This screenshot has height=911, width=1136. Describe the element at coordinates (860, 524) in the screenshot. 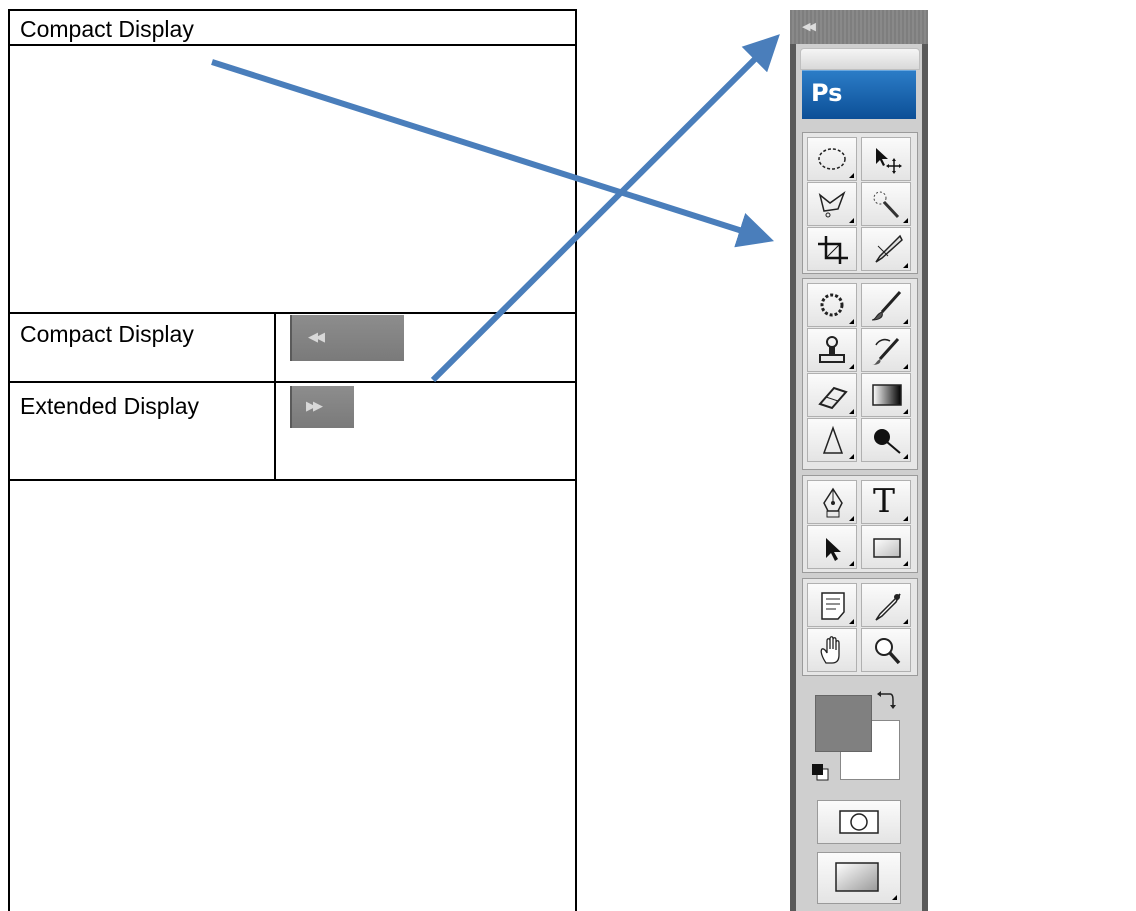

I see `tool-group-vector: T` at that location.